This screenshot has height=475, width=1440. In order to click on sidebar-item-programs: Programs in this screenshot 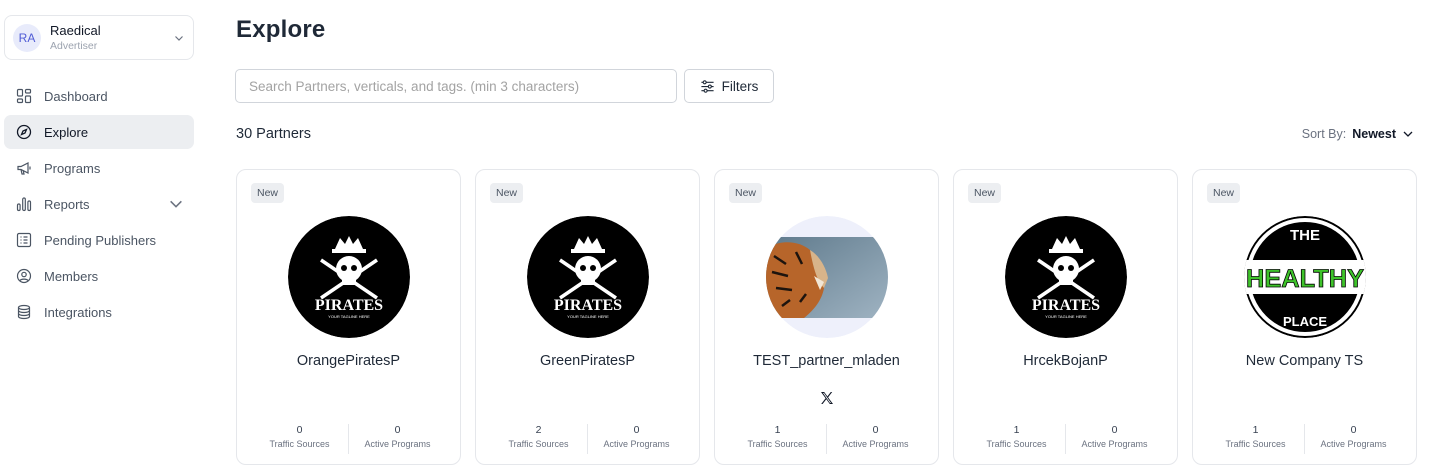, I will do `click(99, 168)`.